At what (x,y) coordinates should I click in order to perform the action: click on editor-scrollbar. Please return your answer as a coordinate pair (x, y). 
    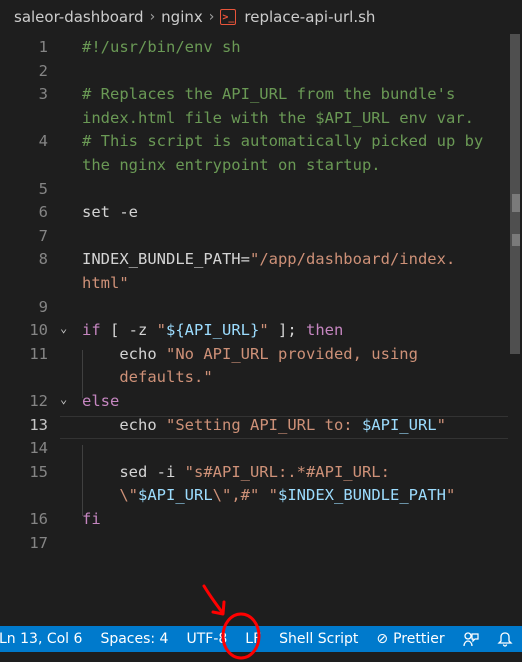
    Looking at the image, I should click on (515, 330).